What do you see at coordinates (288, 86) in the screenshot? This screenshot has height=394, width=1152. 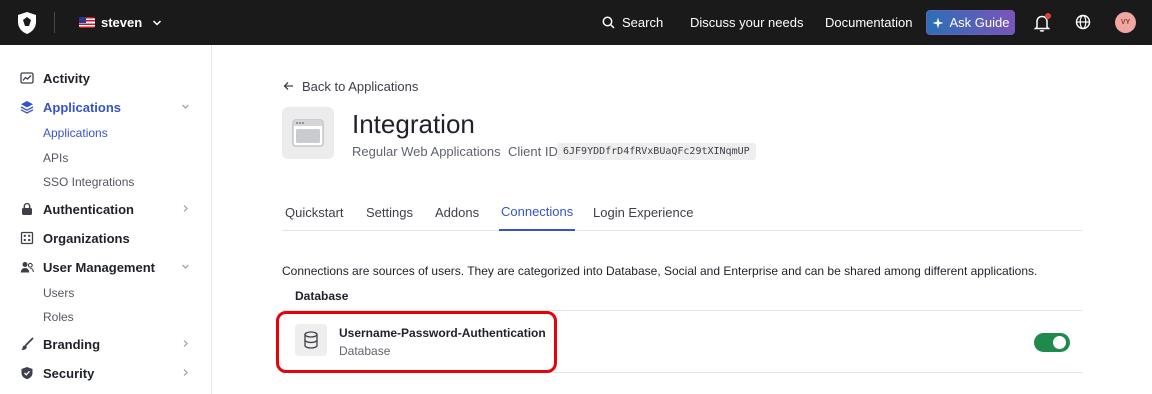 I see `arrow-left-icon` at bounding box center [288, 86].